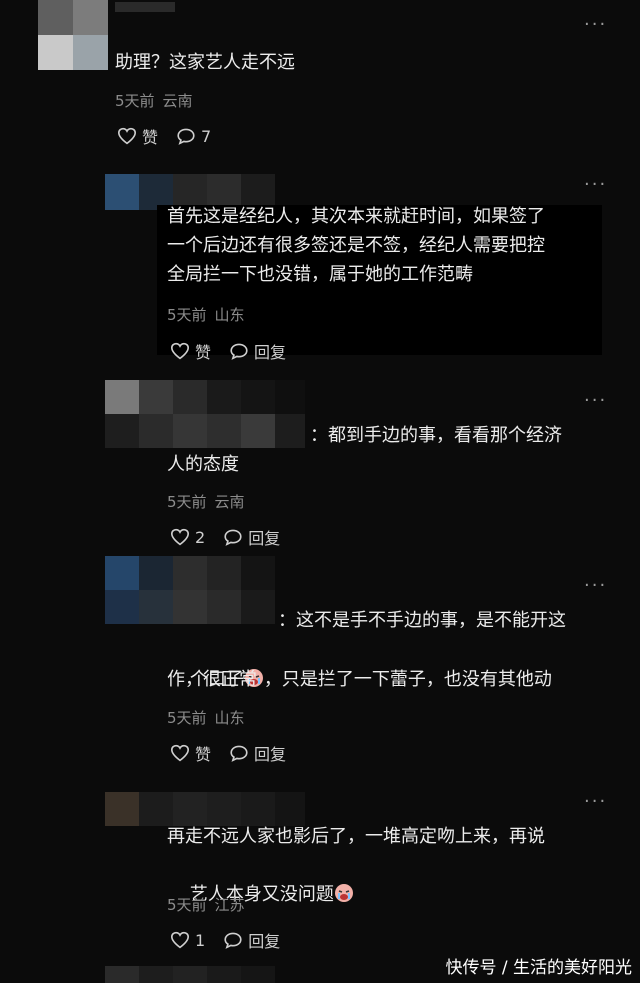 This screenshot has width=640, height=983. What do you see at coordinates (356, 836) in the screenshot?
I see `comment-text: 再走不远人家也影后了，一堆高定吻上来，再说` at bounding box center [356, 836].